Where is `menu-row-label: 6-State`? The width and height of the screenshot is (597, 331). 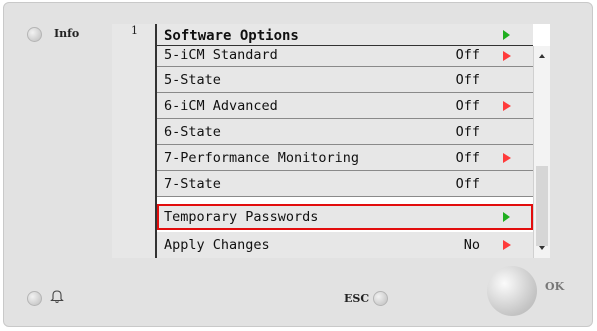
menu-row-label: 6-State is located at coordinates (192, 132).